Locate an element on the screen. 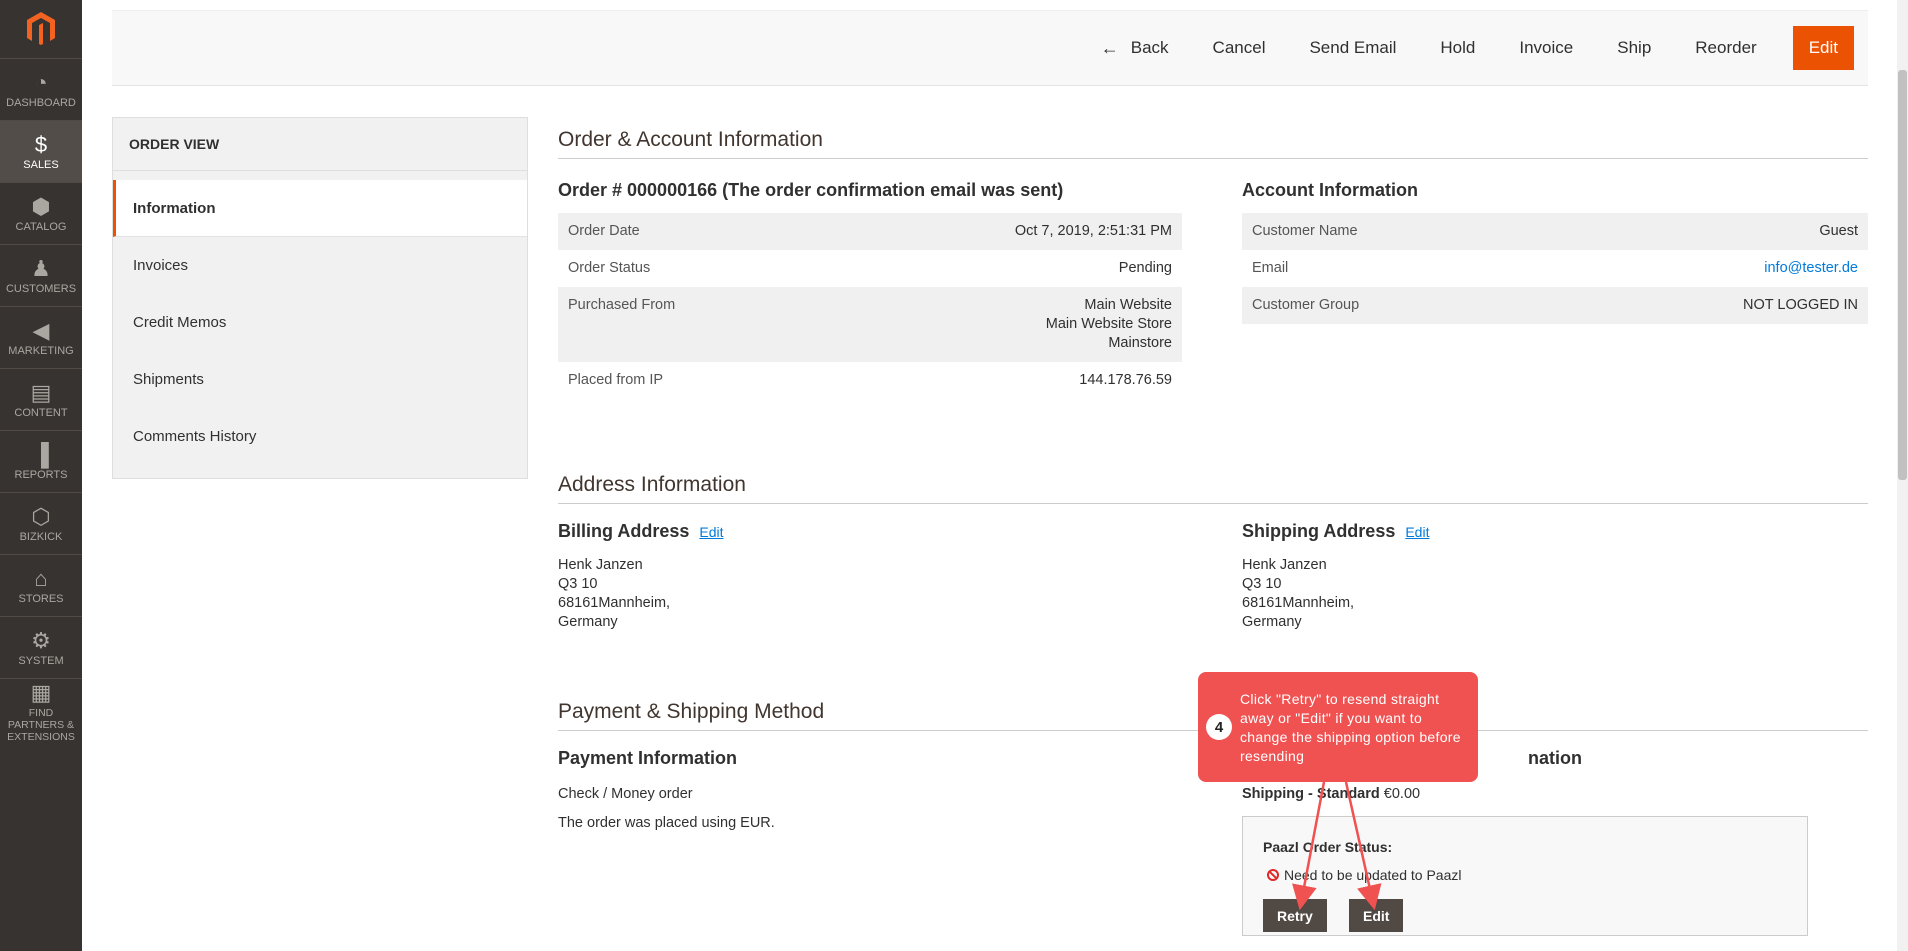 The image size is (1908, 951). back-label: Back is located at coordinates (1149, 47).